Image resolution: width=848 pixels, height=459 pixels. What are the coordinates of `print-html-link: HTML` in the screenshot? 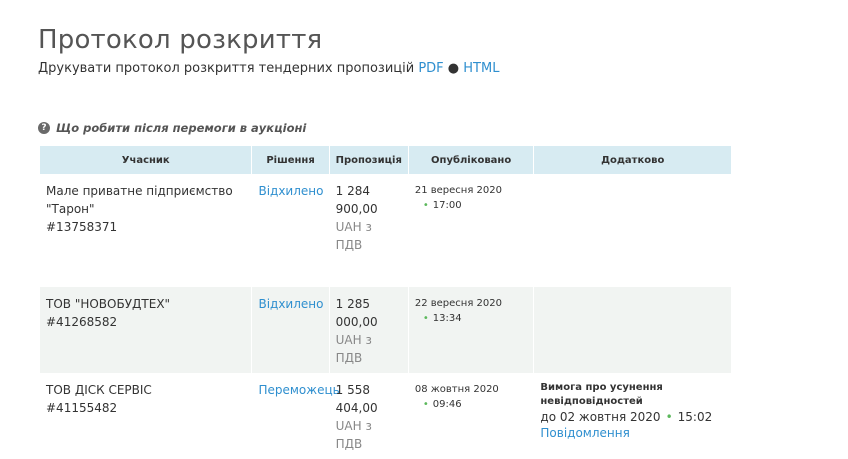 It's located at (481, 68).